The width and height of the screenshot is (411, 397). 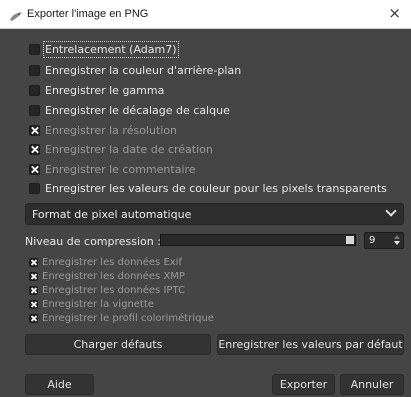 What do you see at coordinates (394, 13) in the screenshot?
I see `close-icon: ×` at bounding box center [394, 13].